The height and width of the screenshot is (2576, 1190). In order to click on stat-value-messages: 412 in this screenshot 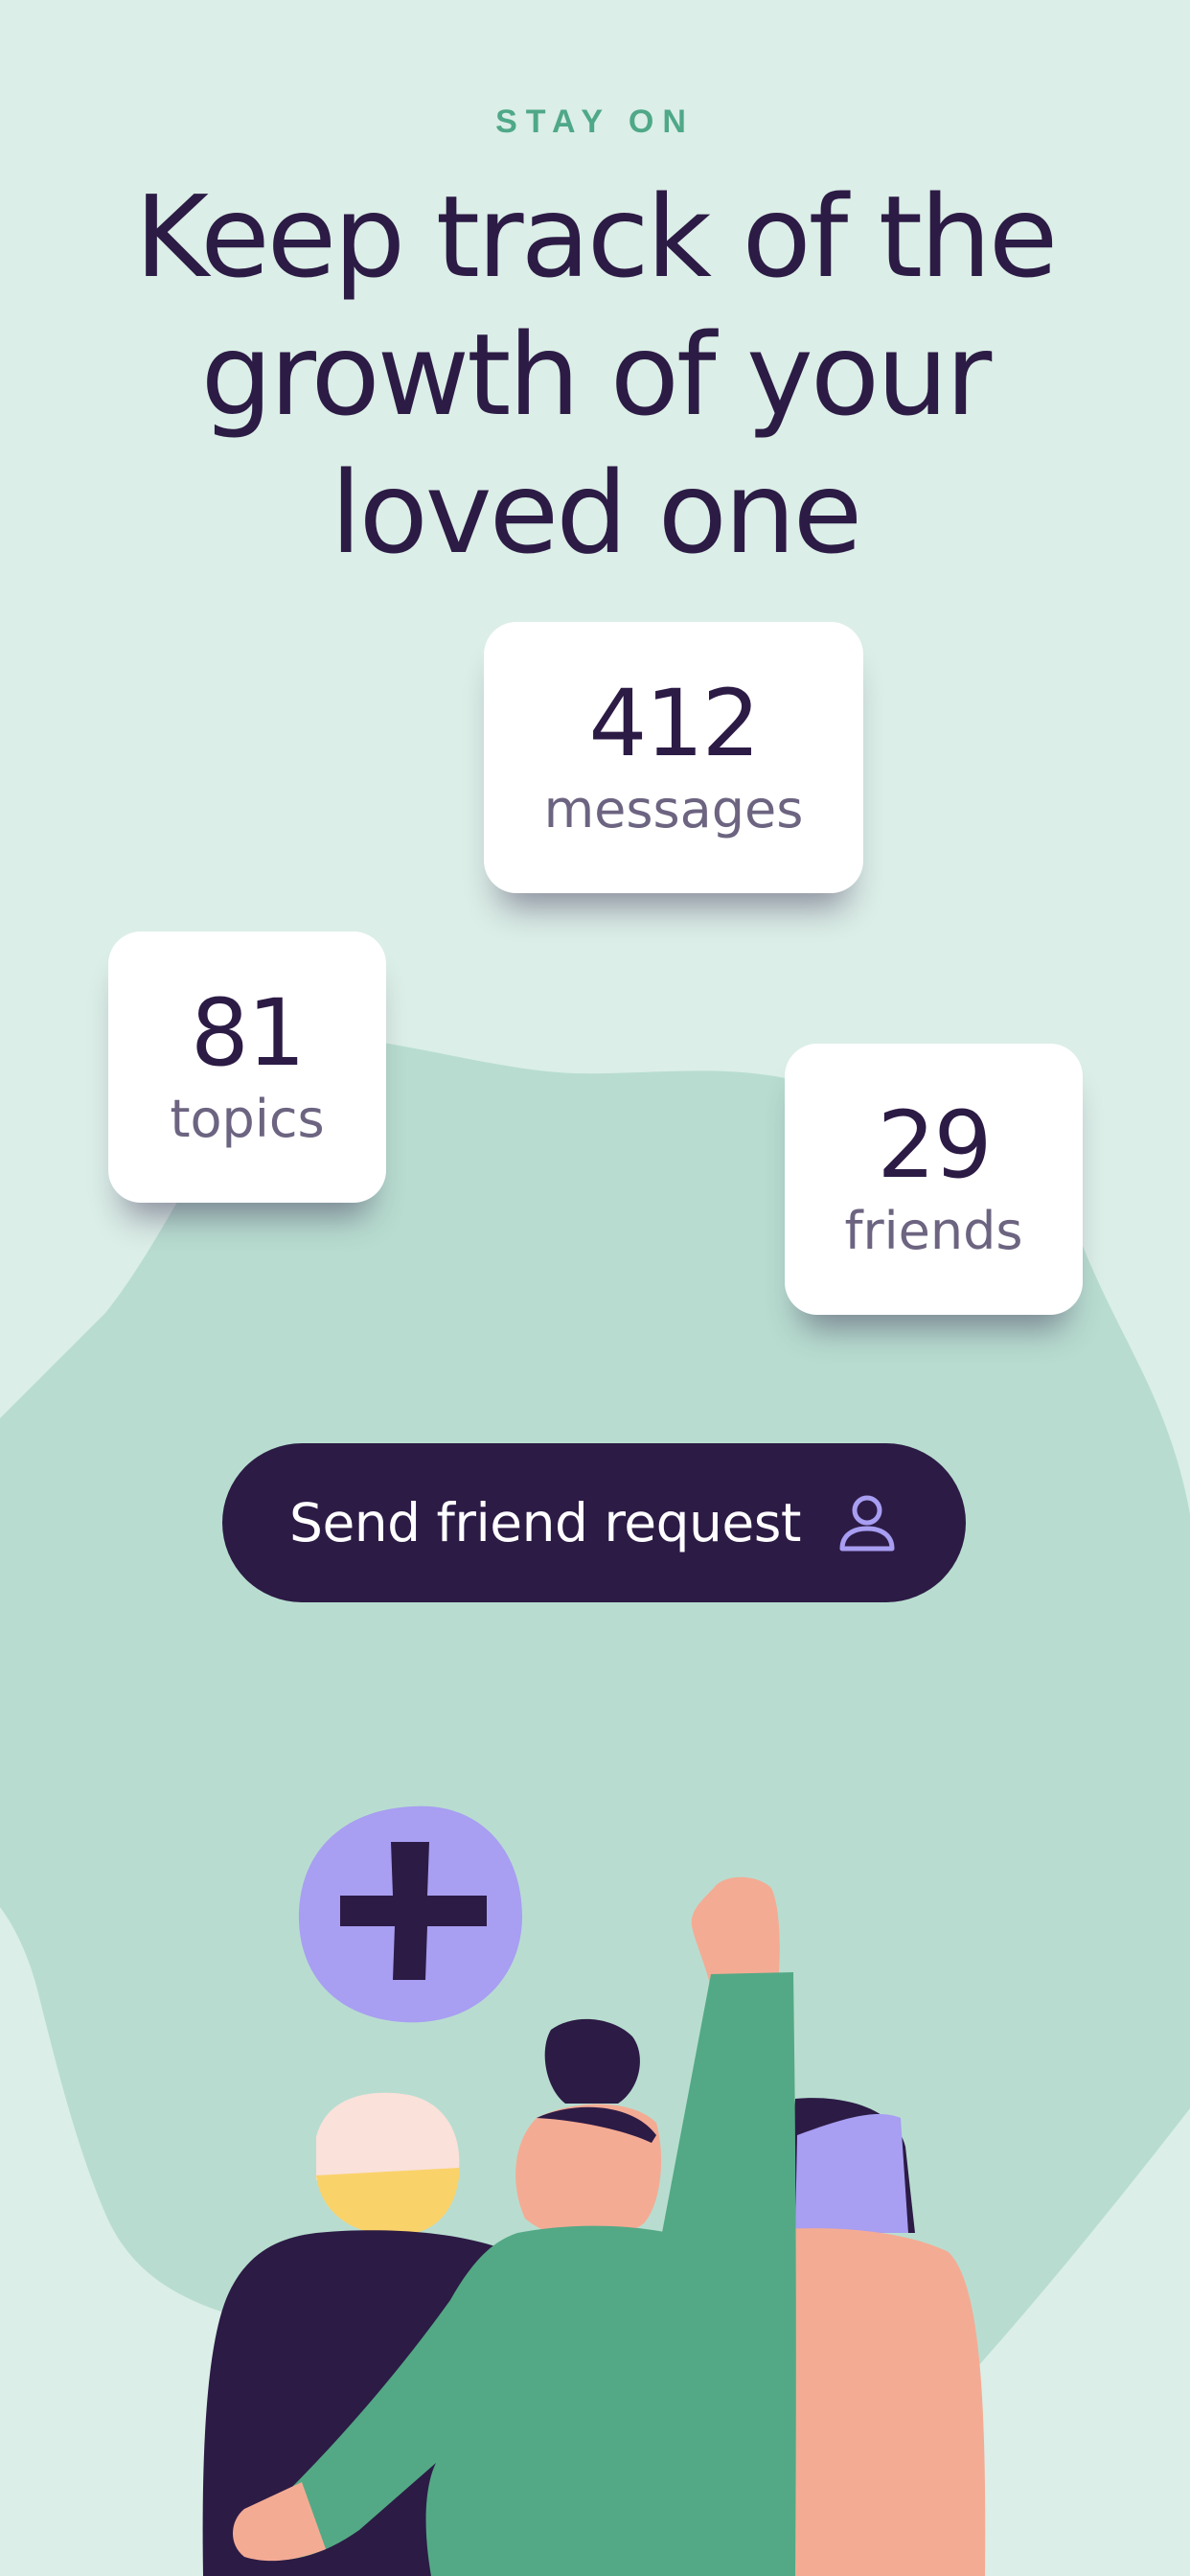, I will do `click(674, 723)`.